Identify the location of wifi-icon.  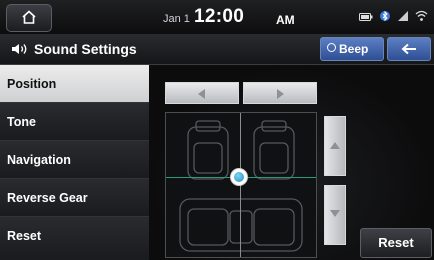
(421, 18).